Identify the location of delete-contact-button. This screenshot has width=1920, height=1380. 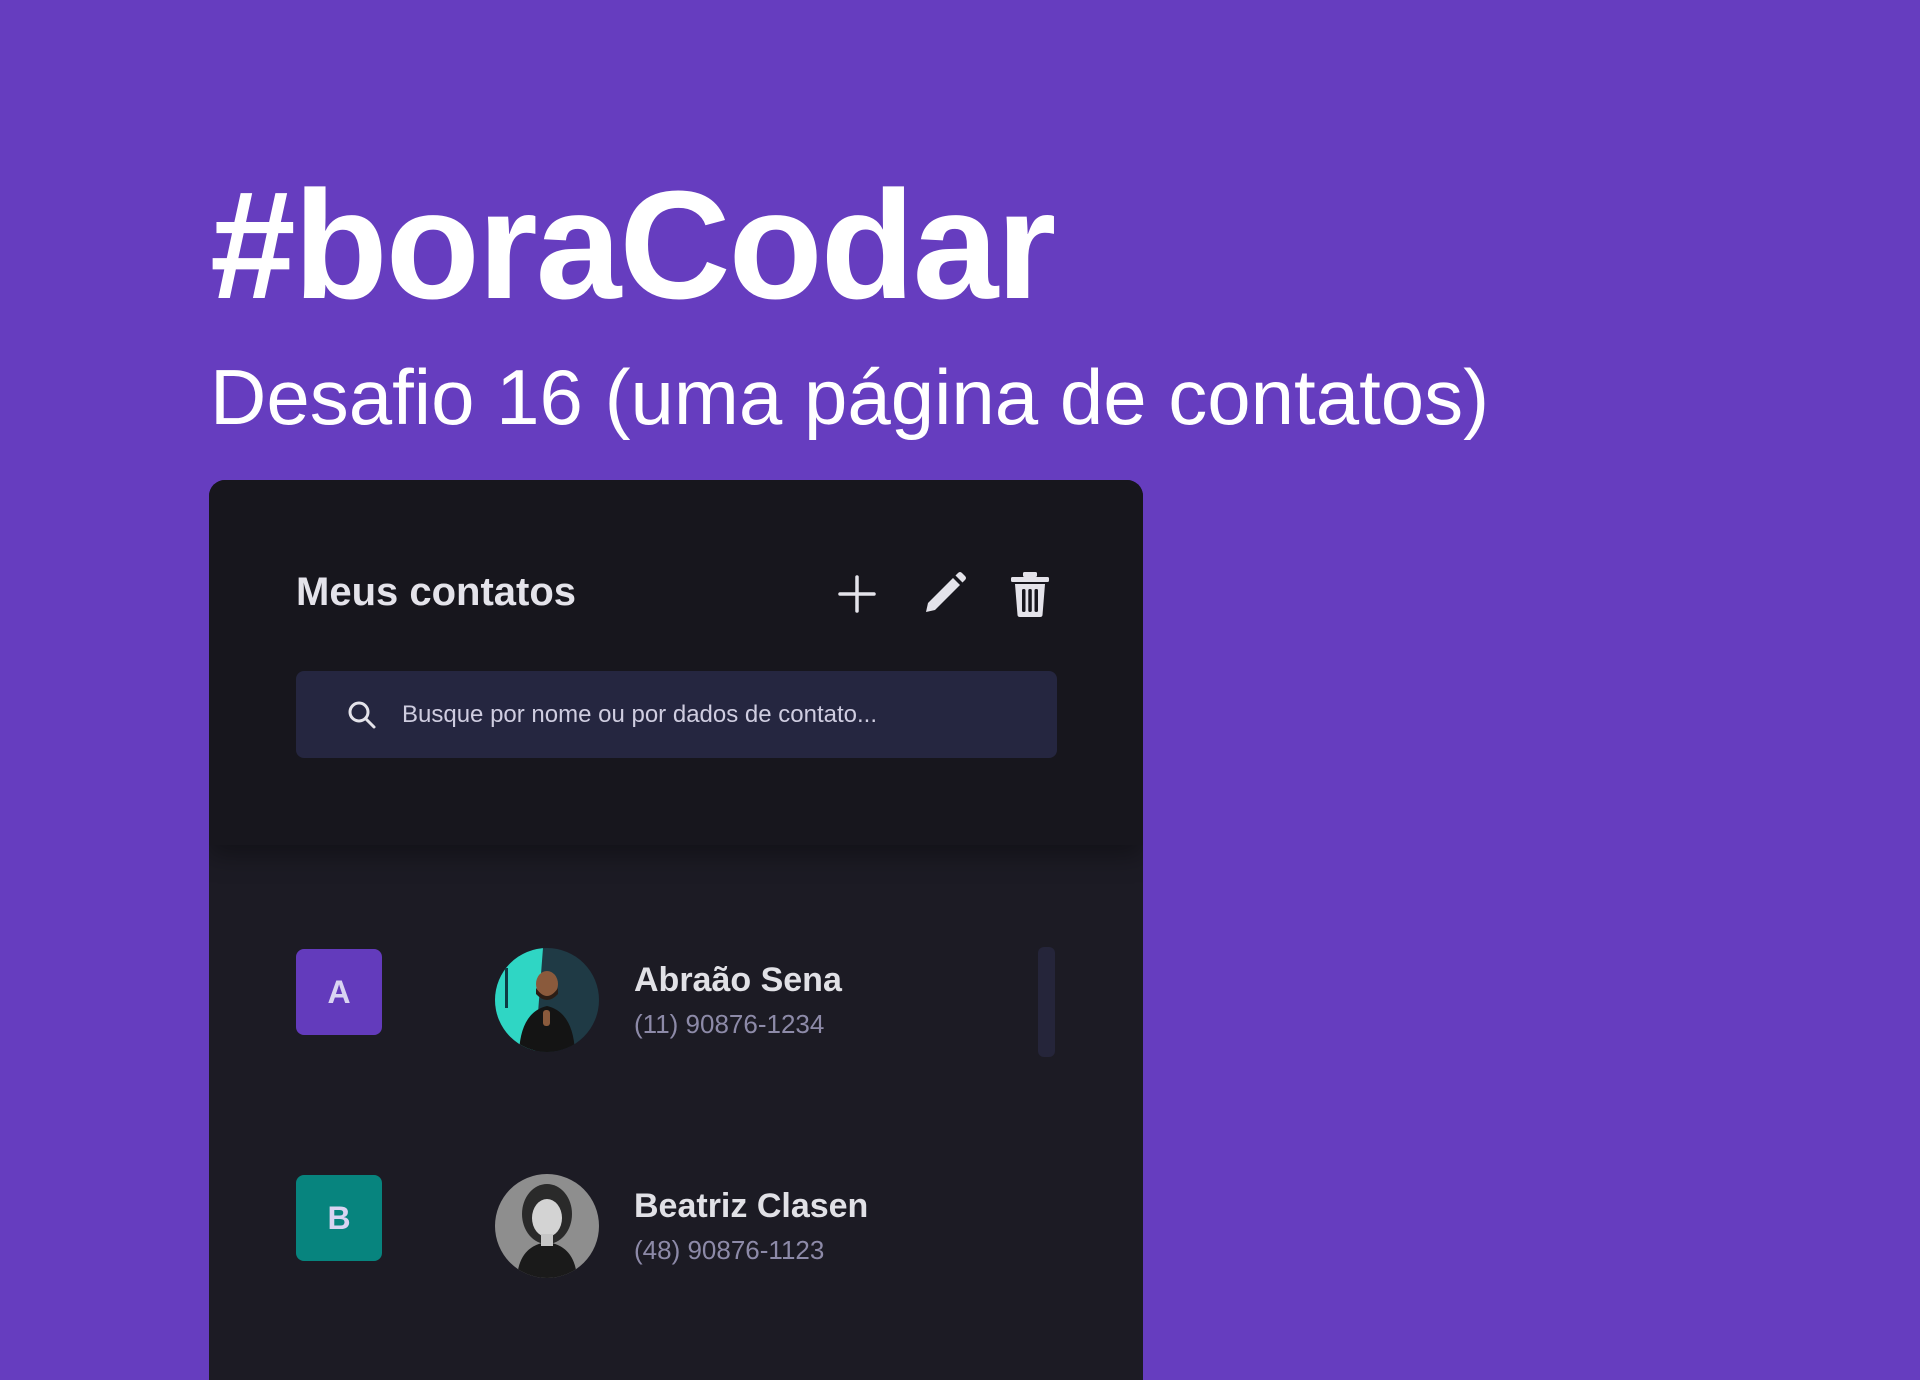
(1030, 594).